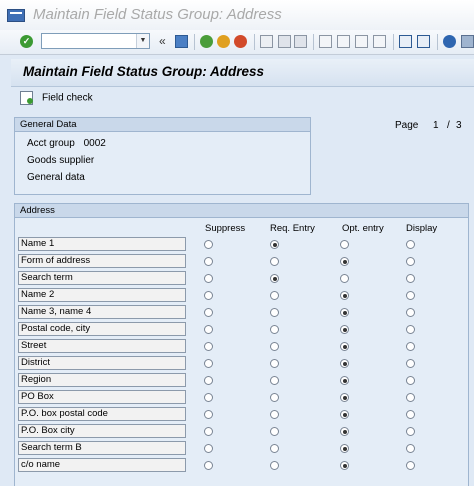 The image size is (474, 486). What do you see at coordinates (162, 125) in the screenshot?
I see `general-data-title: General Data` at bounding box center [162, 125].